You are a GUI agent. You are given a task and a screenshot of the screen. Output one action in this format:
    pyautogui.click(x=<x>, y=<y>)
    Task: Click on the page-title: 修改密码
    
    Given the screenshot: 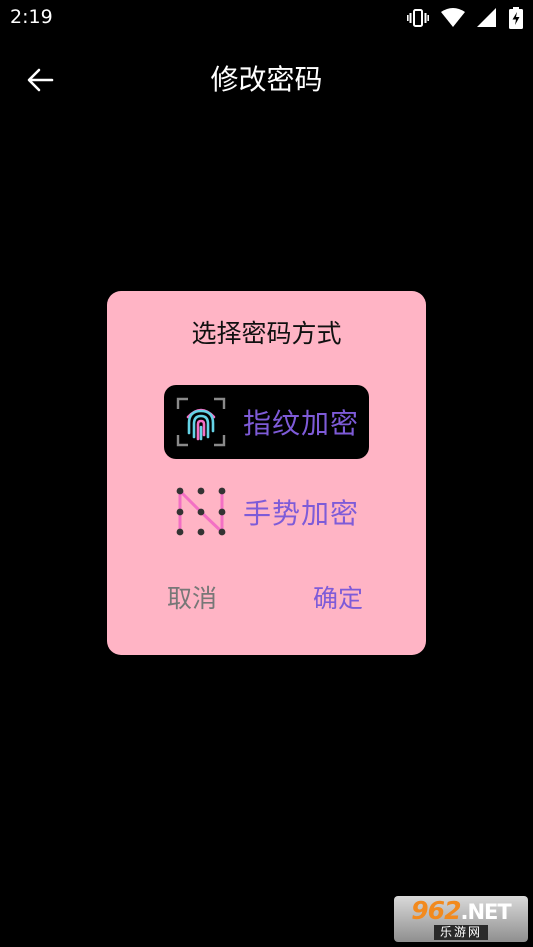 What is the action you would take?
    pyautogui.click(x=266, y=79)
    